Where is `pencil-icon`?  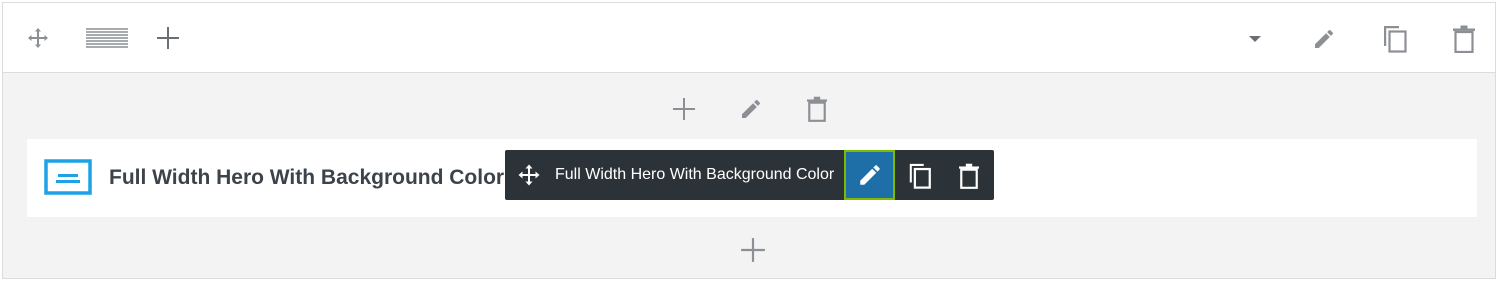 pencil-icon is located at coordinates (869, 175).